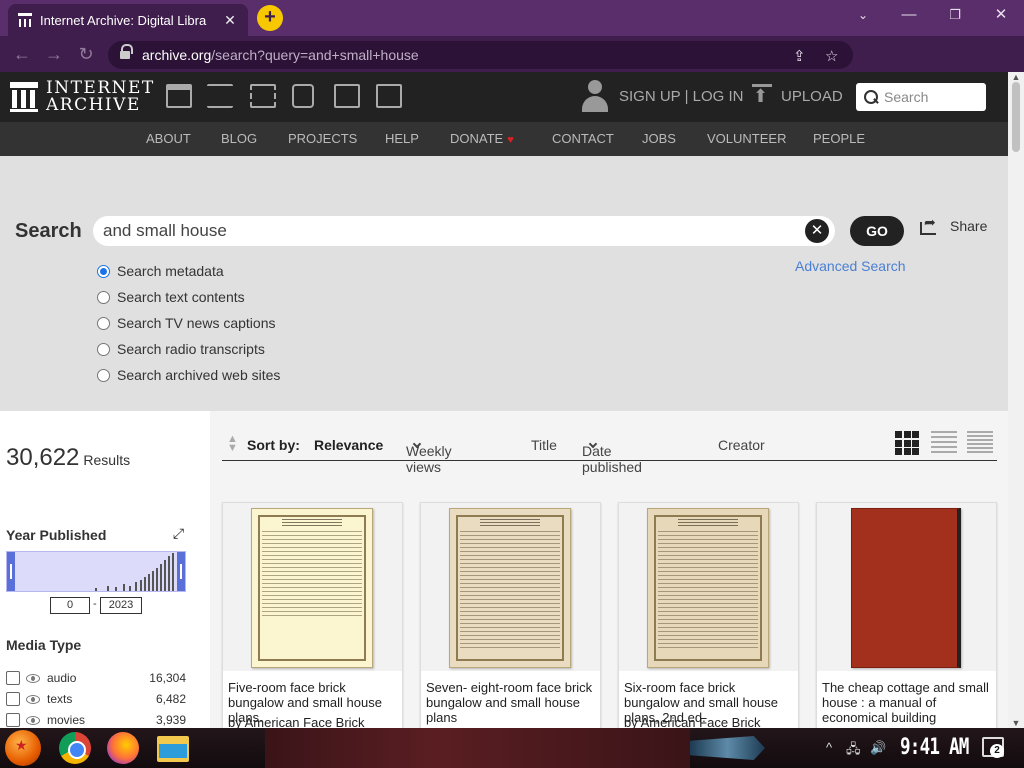  What do you see at coordinates (829, 747) in the screenshot?
I see `show-hidden-icons-icon: ^` at bounding box center [829, 747].